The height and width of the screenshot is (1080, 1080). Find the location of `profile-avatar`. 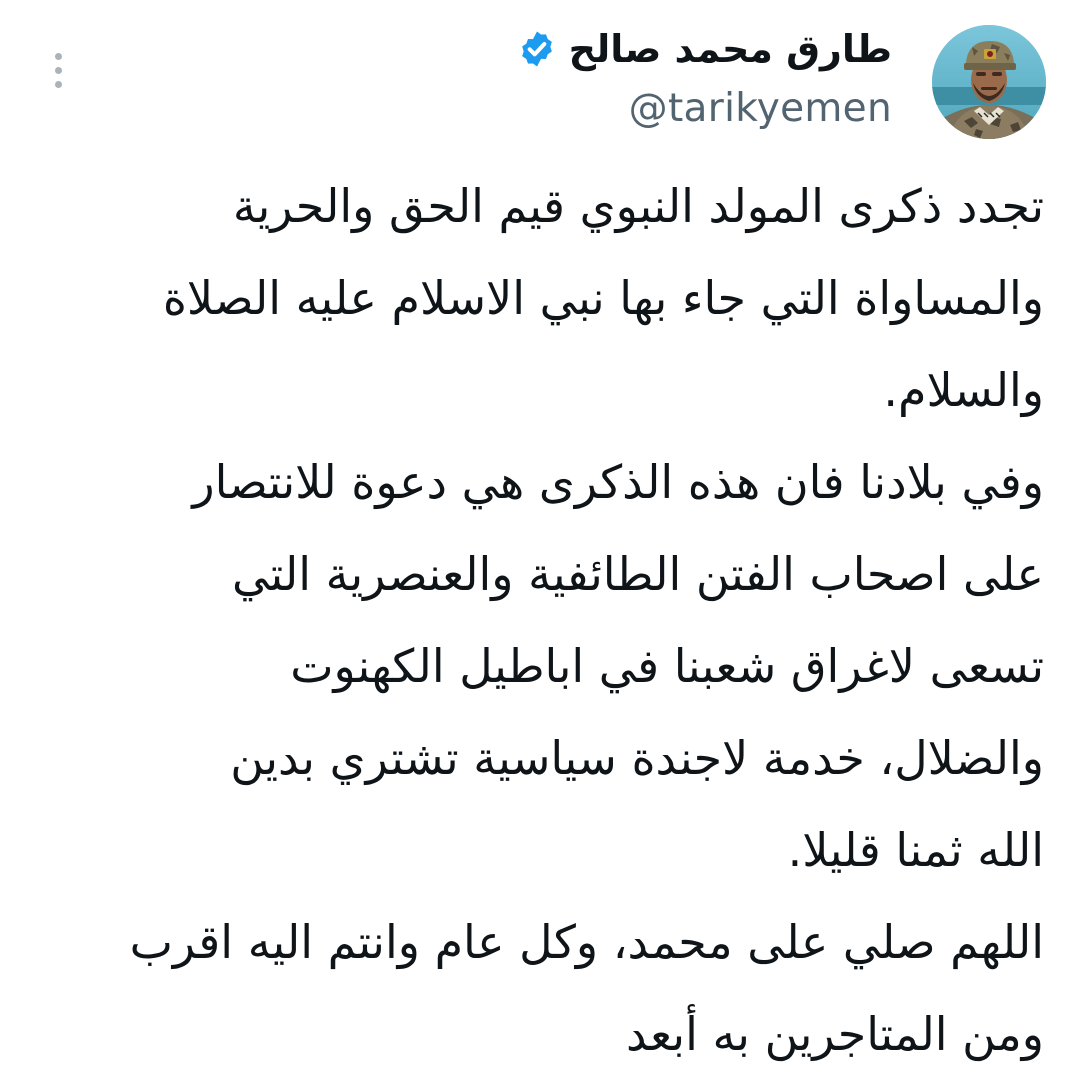

profile-avatar is located at coordinates (989, 82).